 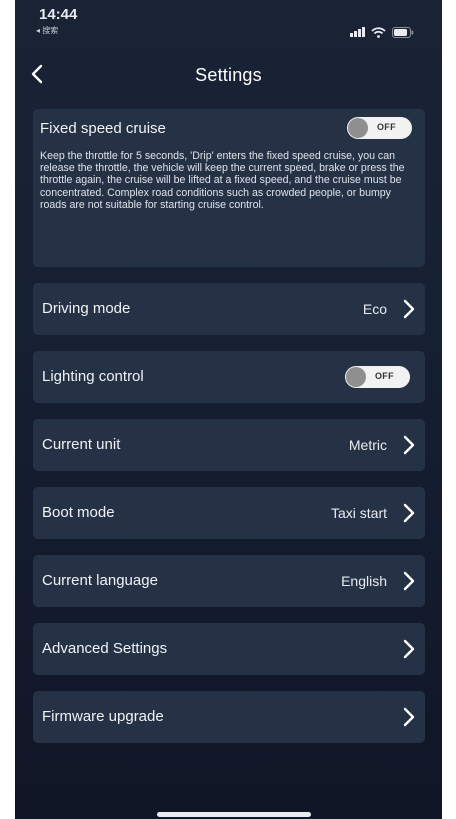 What do you see at coordinates (229, 717) in the screenshot?
I see `firmware-upgrade-row: Firmware upgrade` at bounding box center [229, 717].